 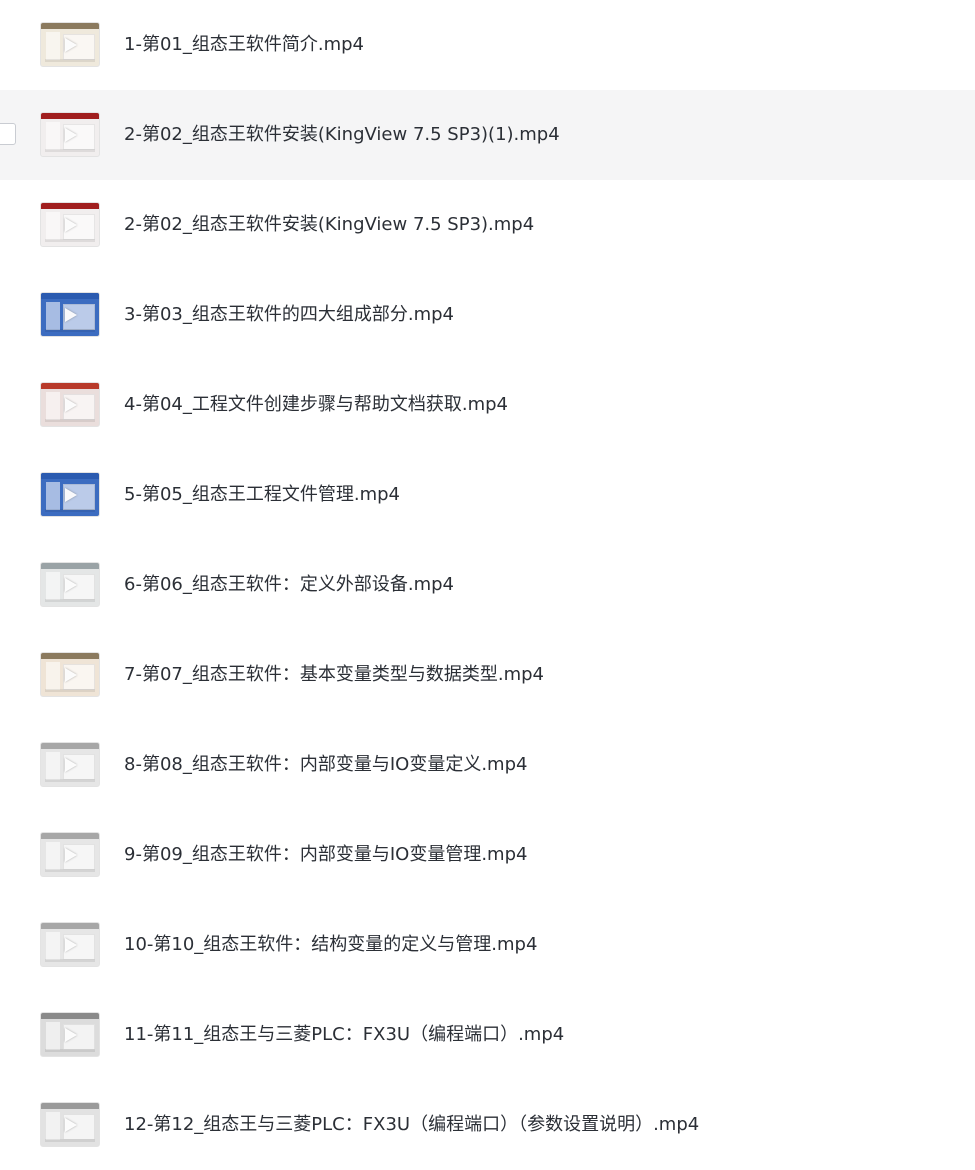 I want to click on file-name: 5-第05_组态王工程文件管理.mp4, so click(x=262, y=495).